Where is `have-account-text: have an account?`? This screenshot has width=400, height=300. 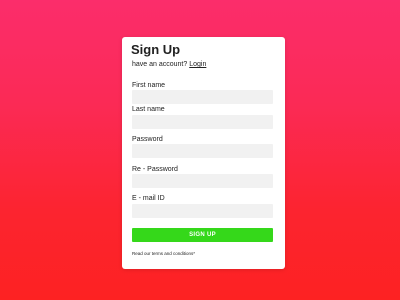
have-account-text: have an account? is located at coordinates (160, 64).